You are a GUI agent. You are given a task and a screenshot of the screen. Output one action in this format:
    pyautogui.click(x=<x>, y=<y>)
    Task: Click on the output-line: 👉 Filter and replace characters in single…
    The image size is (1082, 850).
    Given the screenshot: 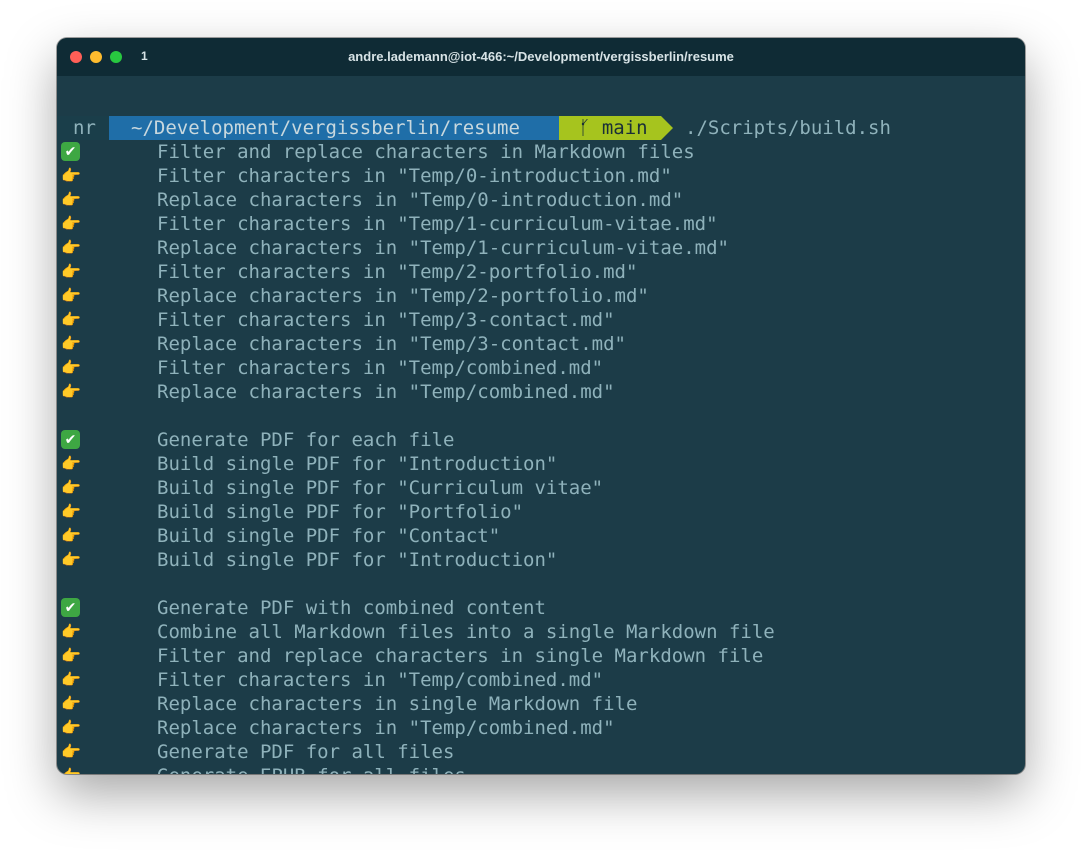 What is the action you would take?
    pyautogui.click(x=537, y=656)
    